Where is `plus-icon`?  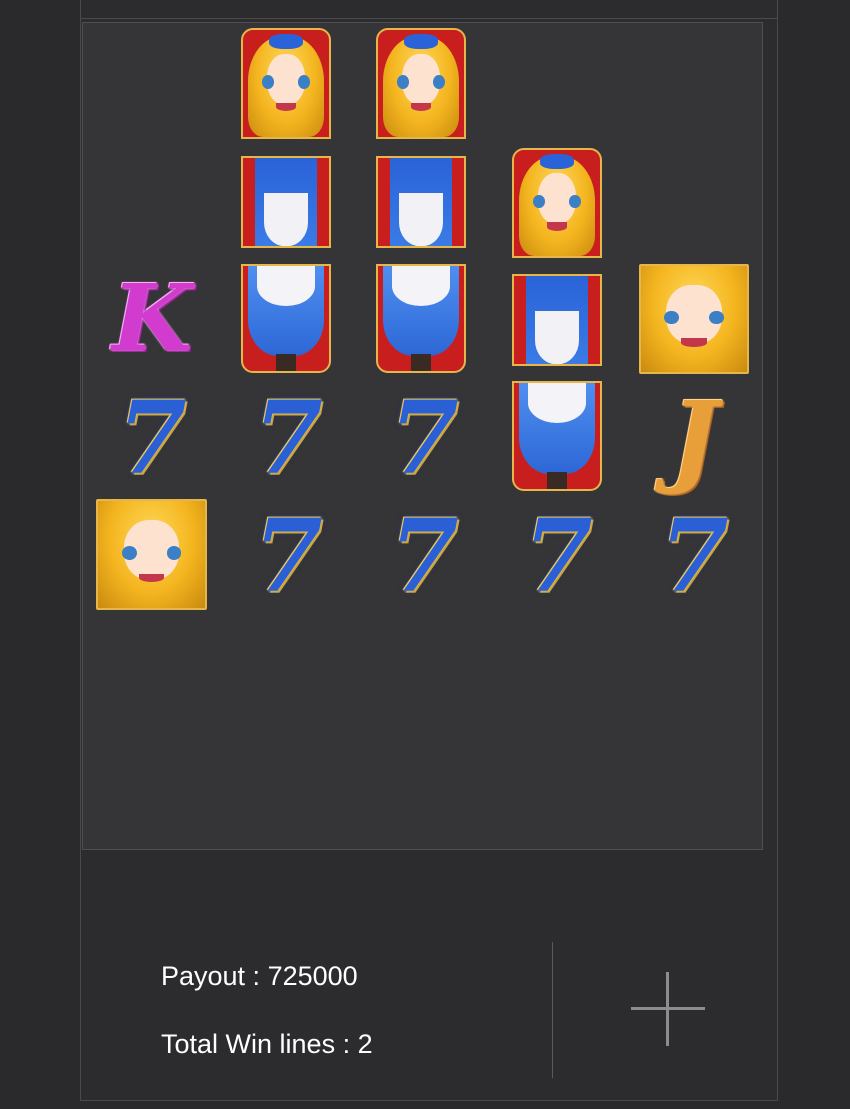 plus-icon is located at coordinates (668, 1009).